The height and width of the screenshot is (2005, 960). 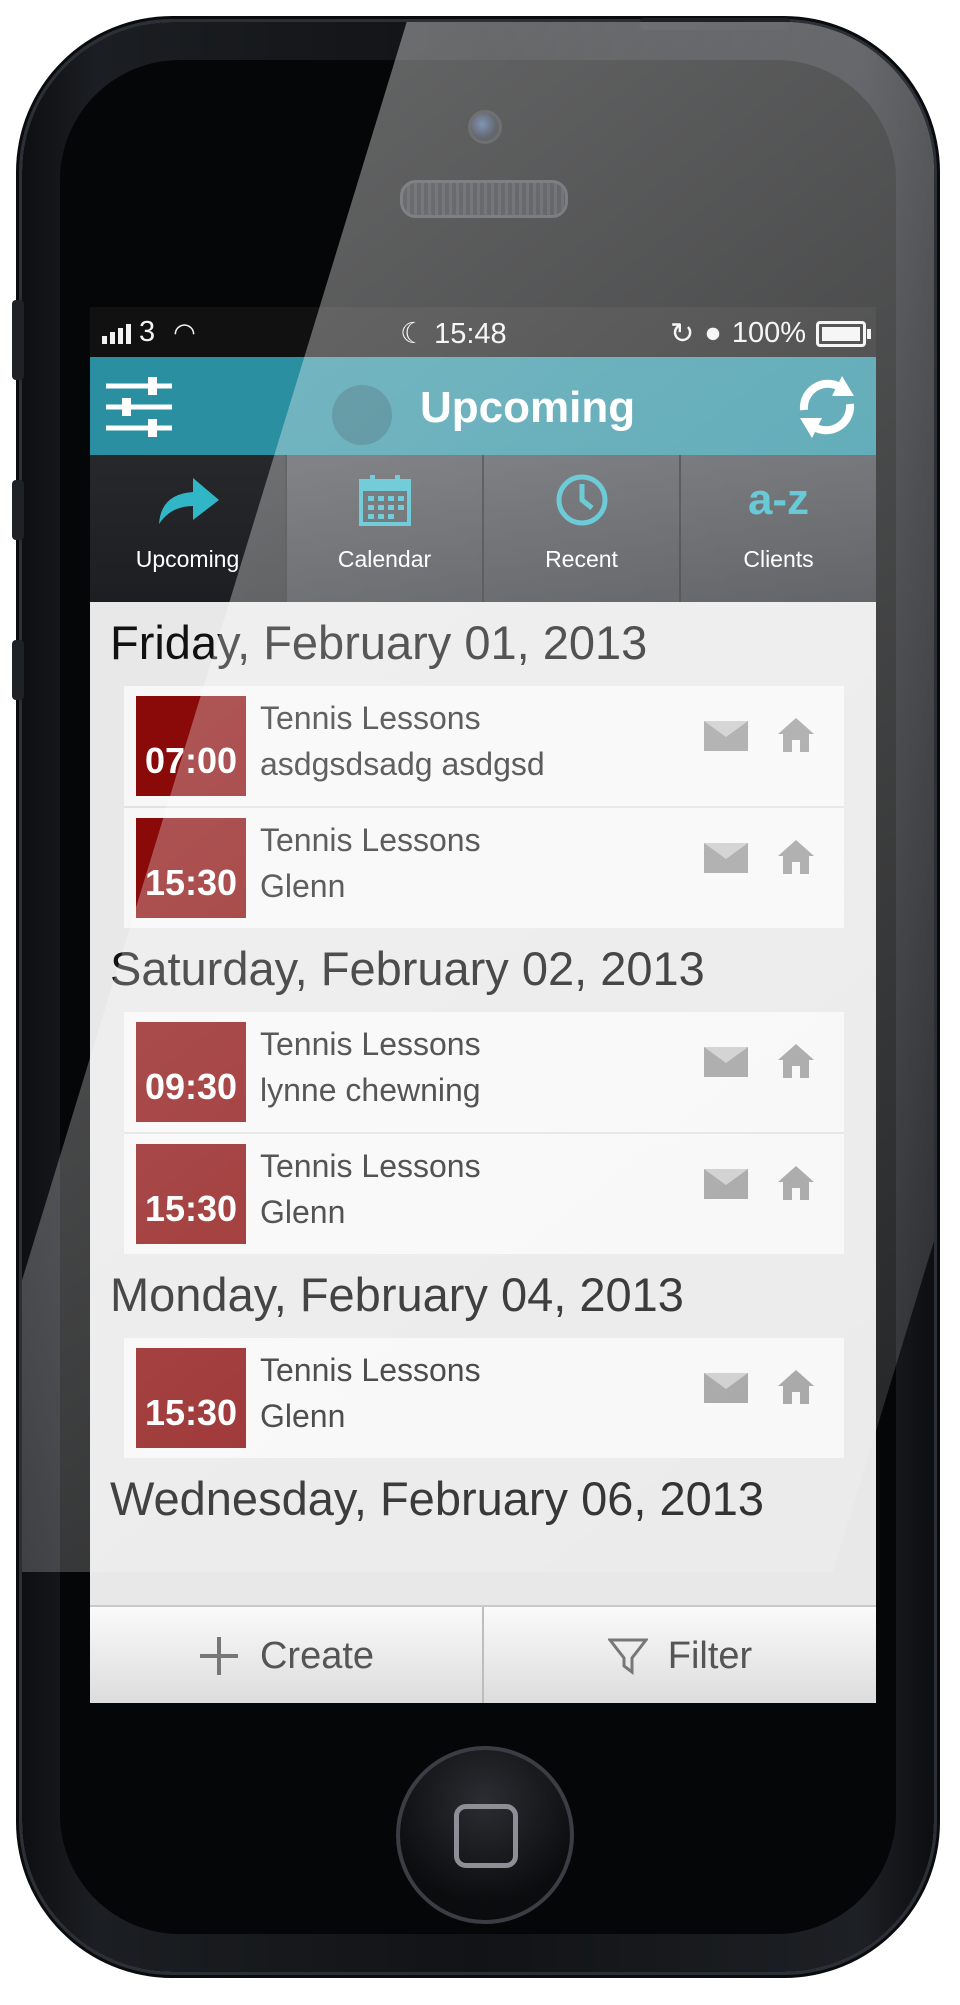 I want to click on filter-label: Filter, so click(x=710, y=1655).